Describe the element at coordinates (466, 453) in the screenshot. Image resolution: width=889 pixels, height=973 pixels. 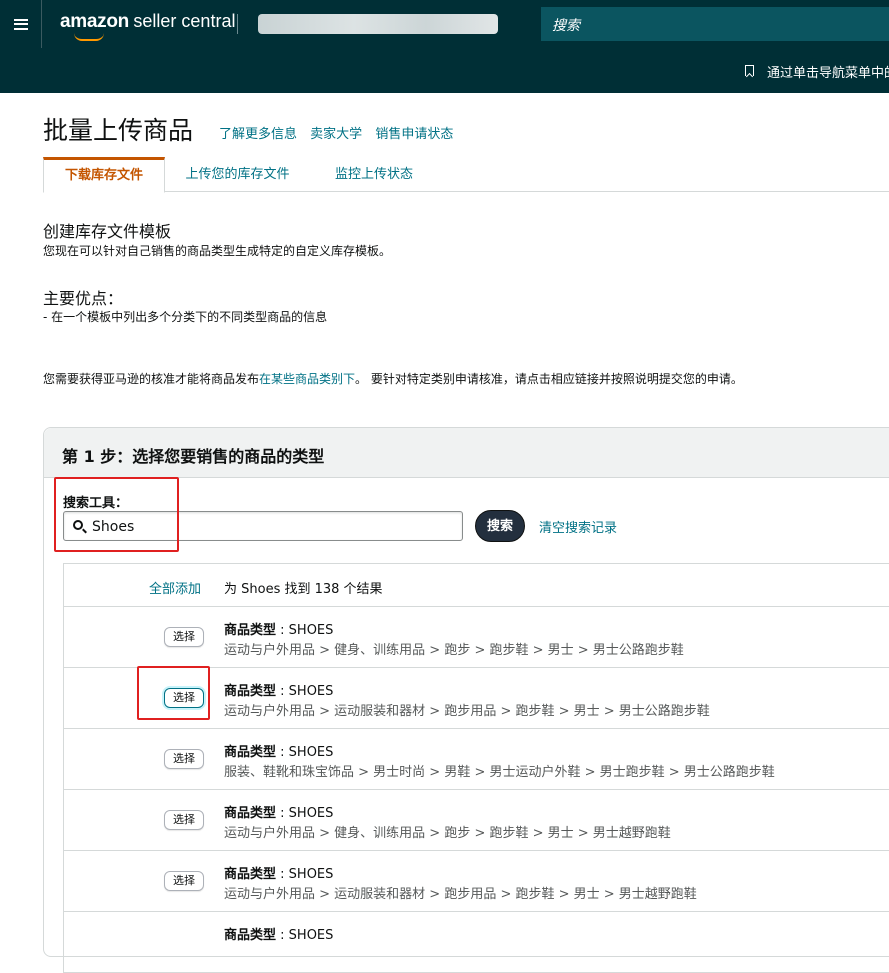
I see `step-1-header: 第 1 步：选择您要销售的商品的类型` at that location.